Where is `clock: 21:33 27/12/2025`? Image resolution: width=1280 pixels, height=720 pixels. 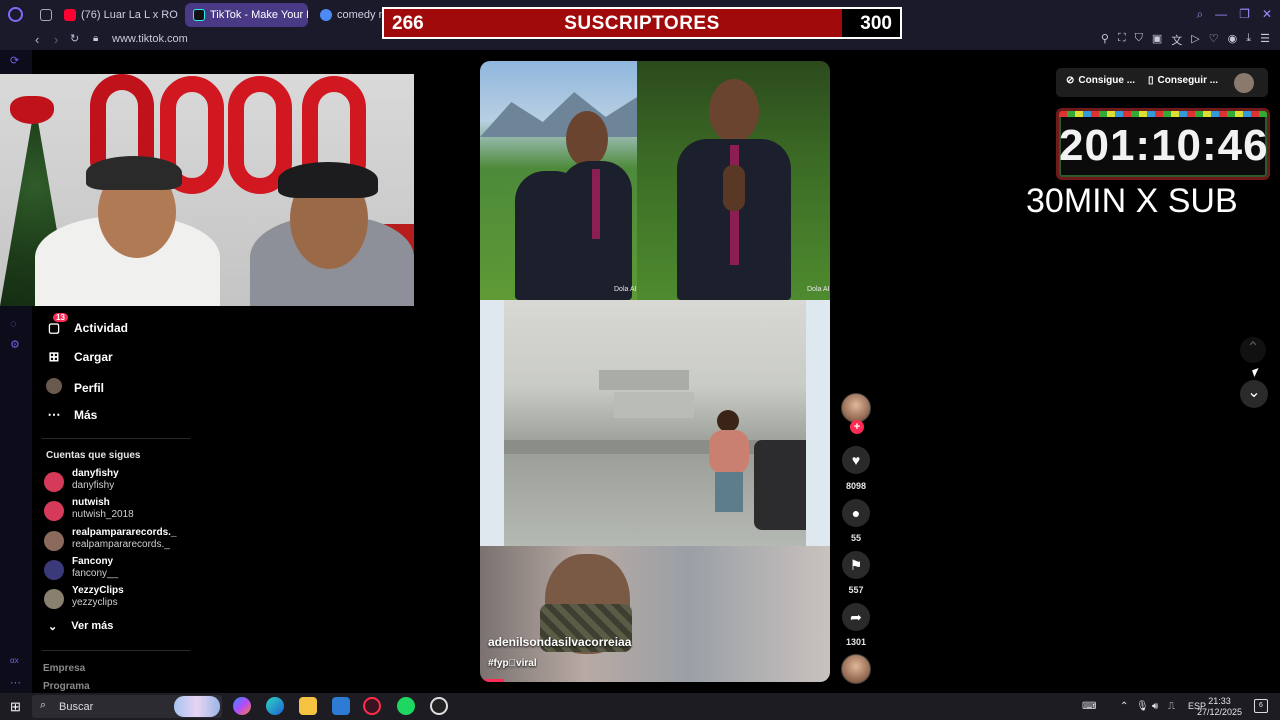
clock: 21:33 27/12/2025 is located at coordinates (1219, 707).